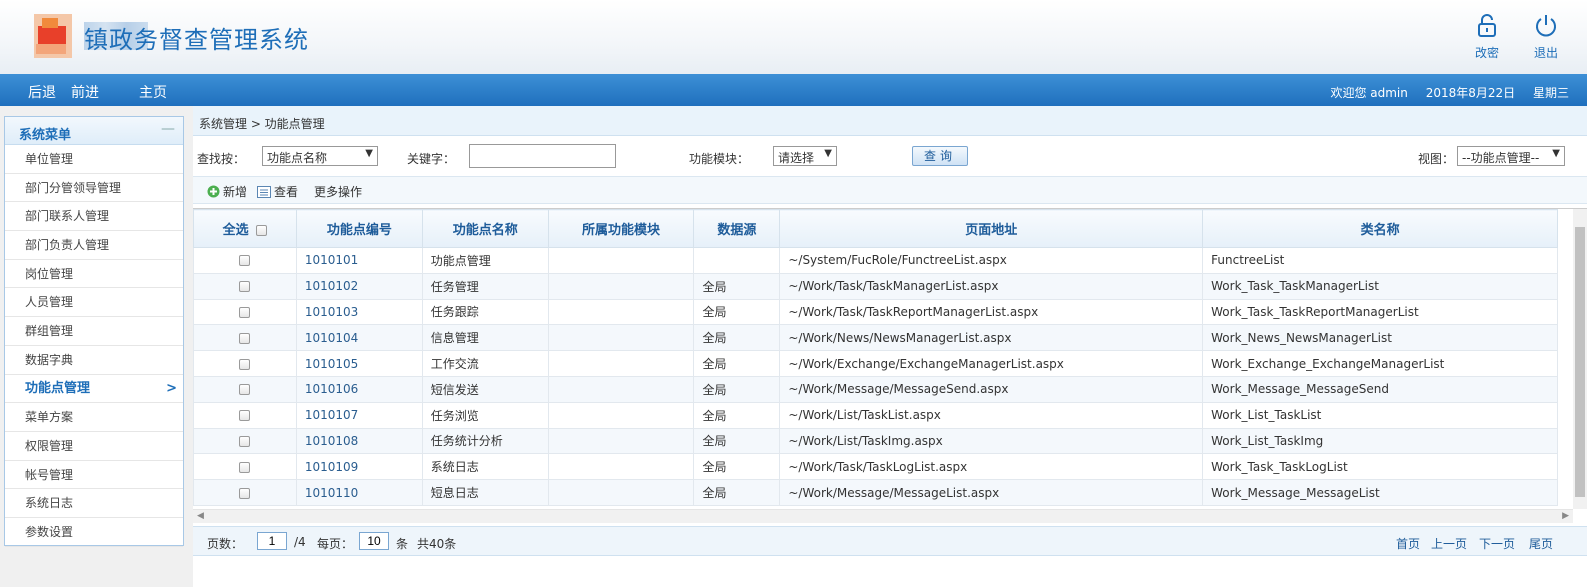 The height and width of the screenshot is (587, 1587). What do you see at coordinates (991, 228) in the screenshot?
I see `col-header: 页面地址` at bounding box center [991, 228].